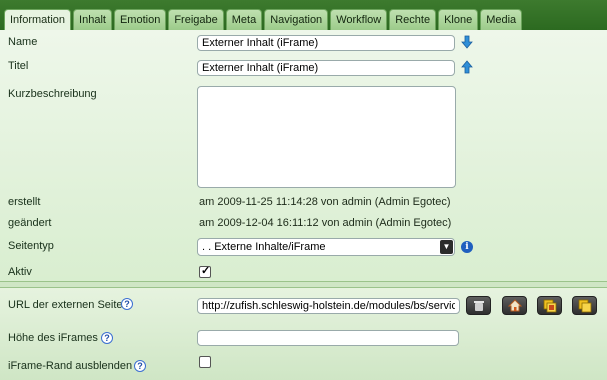  Describe the element at coordinates (92, 19) in the screenshot. I see `tab-inhalt: Inhalt` at that location.